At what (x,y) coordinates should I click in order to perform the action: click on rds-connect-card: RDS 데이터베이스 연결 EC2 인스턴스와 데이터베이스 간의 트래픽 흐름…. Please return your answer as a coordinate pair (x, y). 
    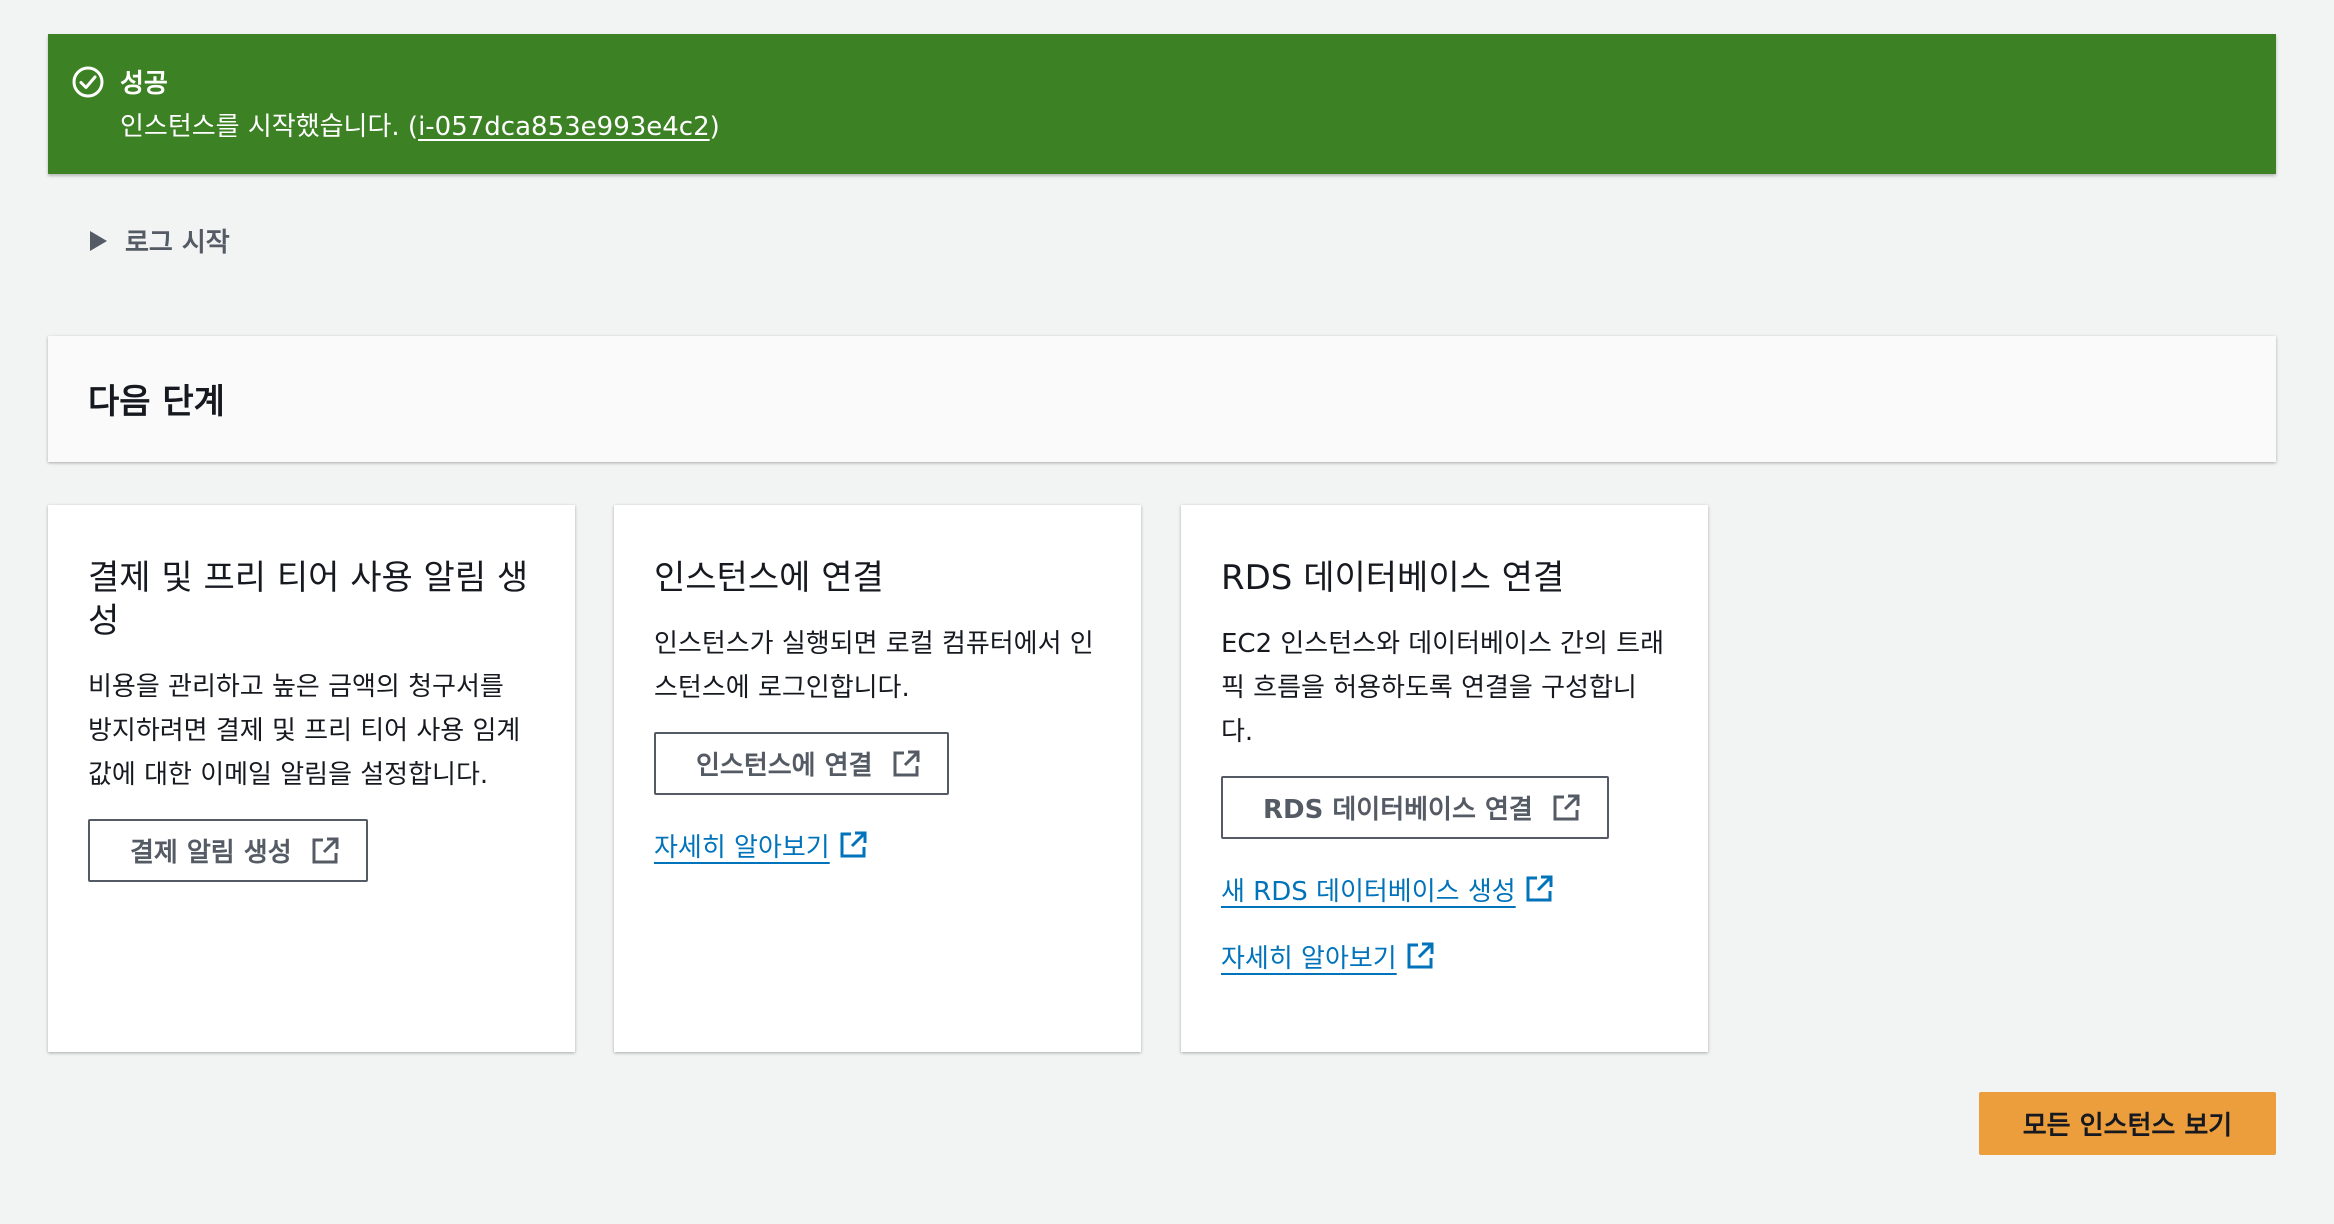
    Looking at the image, I should click on (1444, 778).